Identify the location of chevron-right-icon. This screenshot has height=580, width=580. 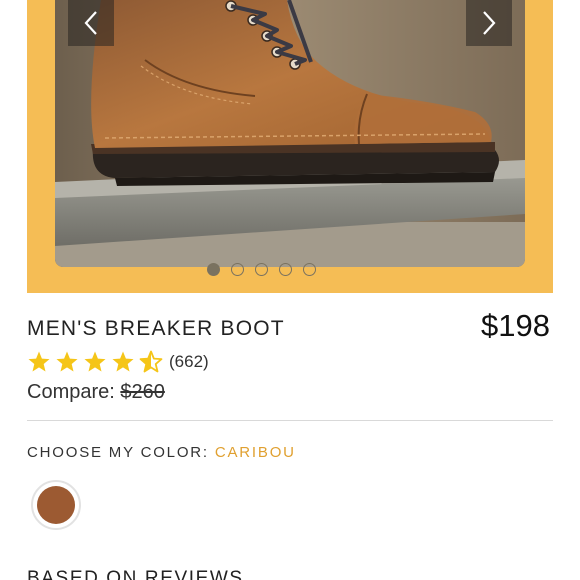
(489, 23).